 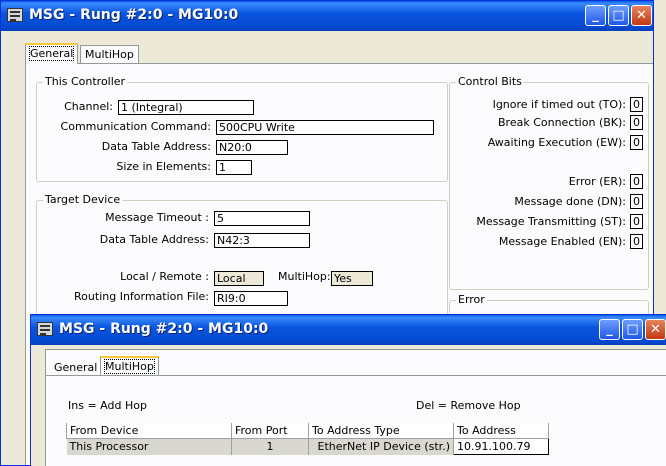 I want to click on ins-add-hop-hint: Ins = Add Hop, so click(x=107, y=405).